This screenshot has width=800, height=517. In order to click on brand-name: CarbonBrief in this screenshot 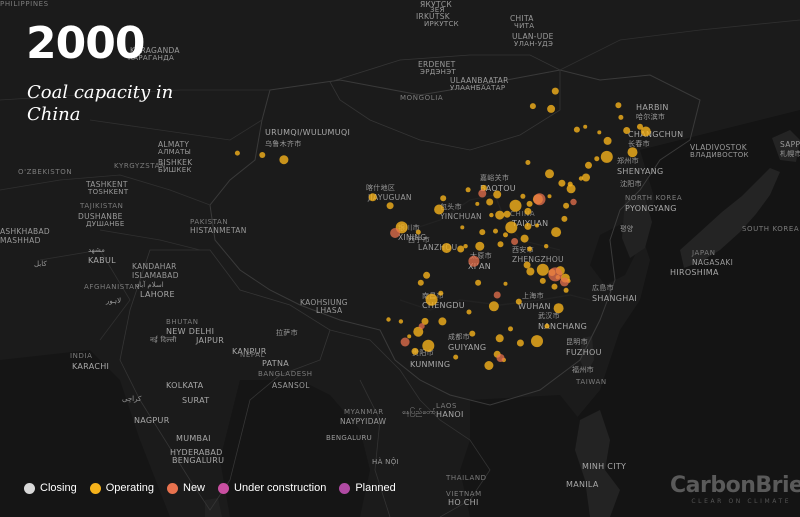, I will do `click(735, 485)`.